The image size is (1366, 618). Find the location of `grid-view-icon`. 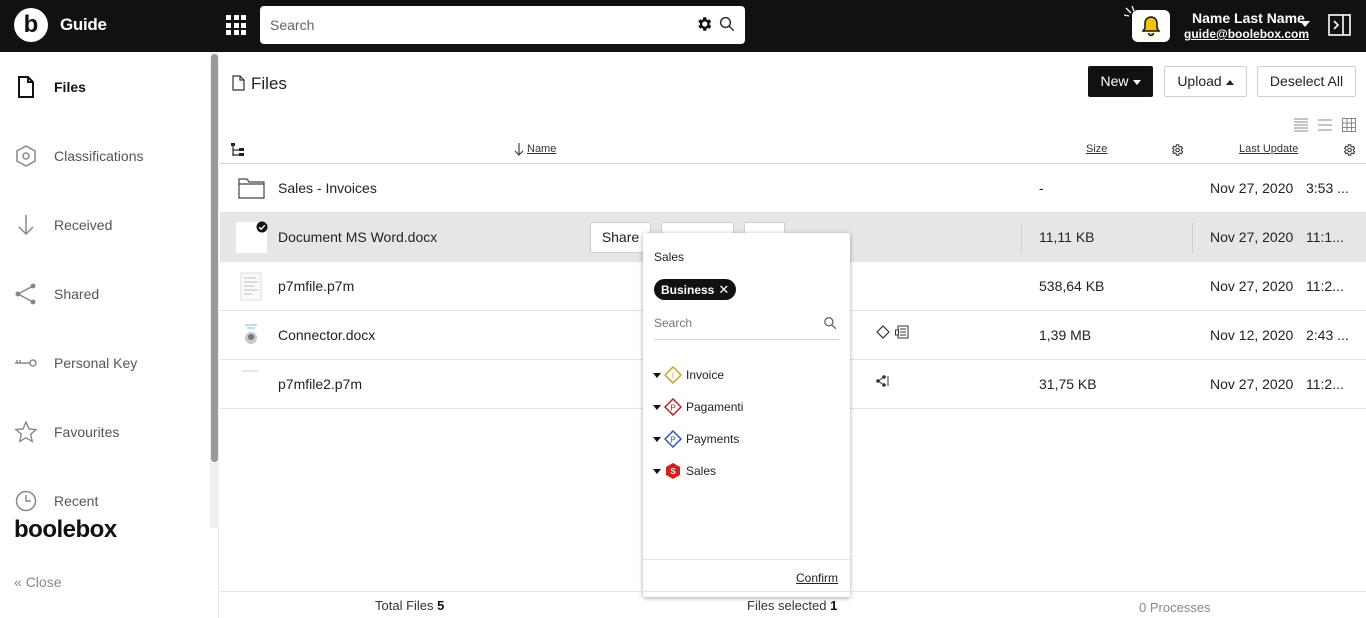

grid-view-icon is located at coordinates (1349, 125).